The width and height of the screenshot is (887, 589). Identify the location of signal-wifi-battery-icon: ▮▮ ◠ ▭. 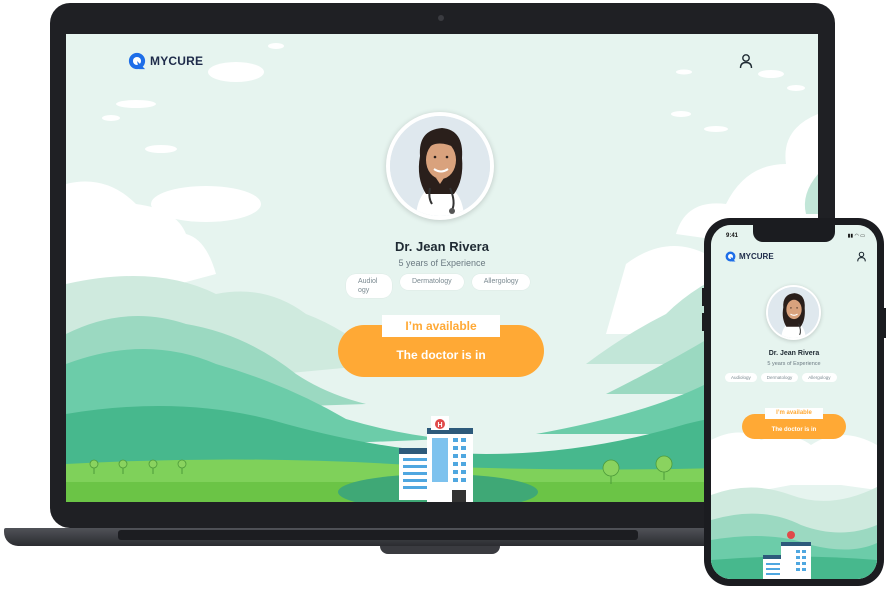
(856, 236).